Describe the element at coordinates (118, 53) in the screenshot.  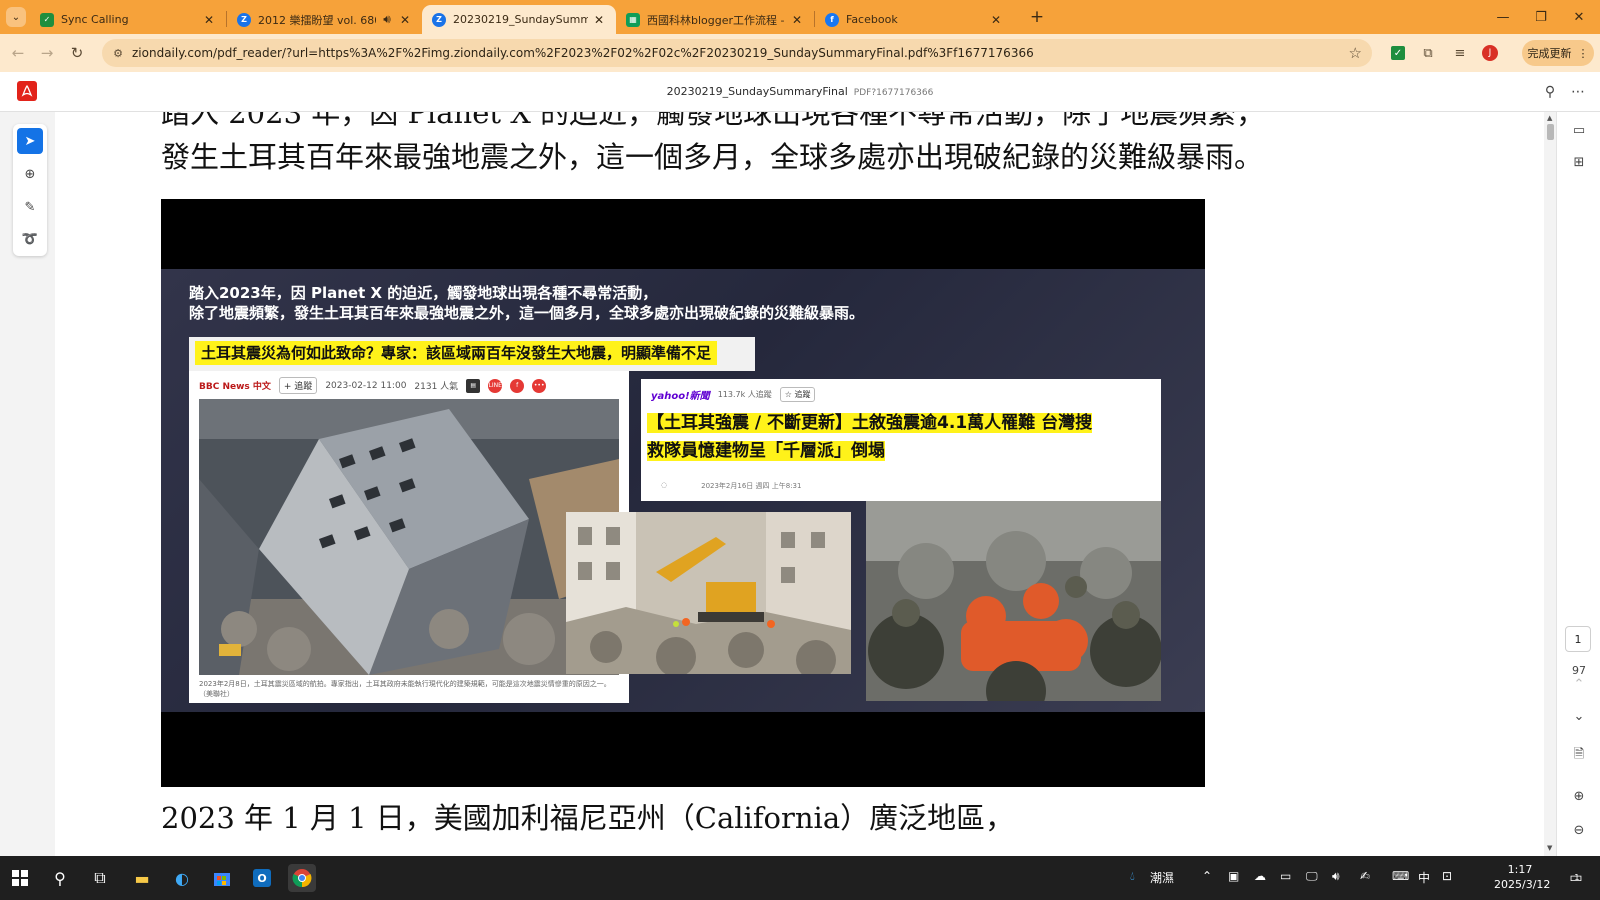
I see `site-info-icon: ⚙` at that location.